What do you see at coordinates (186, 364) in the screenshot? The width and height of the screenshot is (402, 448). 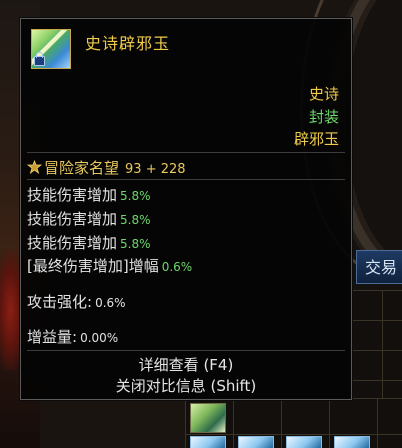 I see `detail-view-button: 详细查看 (F4)` at bounding box center [186, 364].